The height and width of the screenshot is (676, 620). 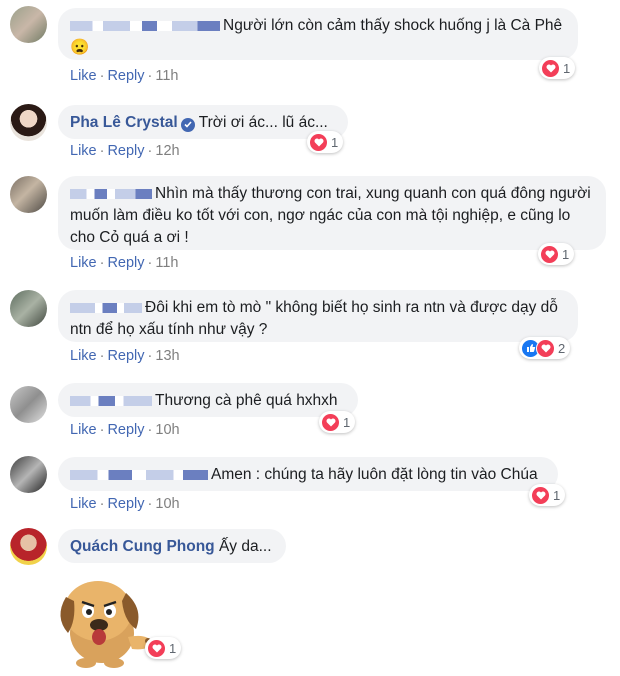 I want to click on comment-bubble: Thương cà phê quá hxhxh, so click(x=208, y=400).